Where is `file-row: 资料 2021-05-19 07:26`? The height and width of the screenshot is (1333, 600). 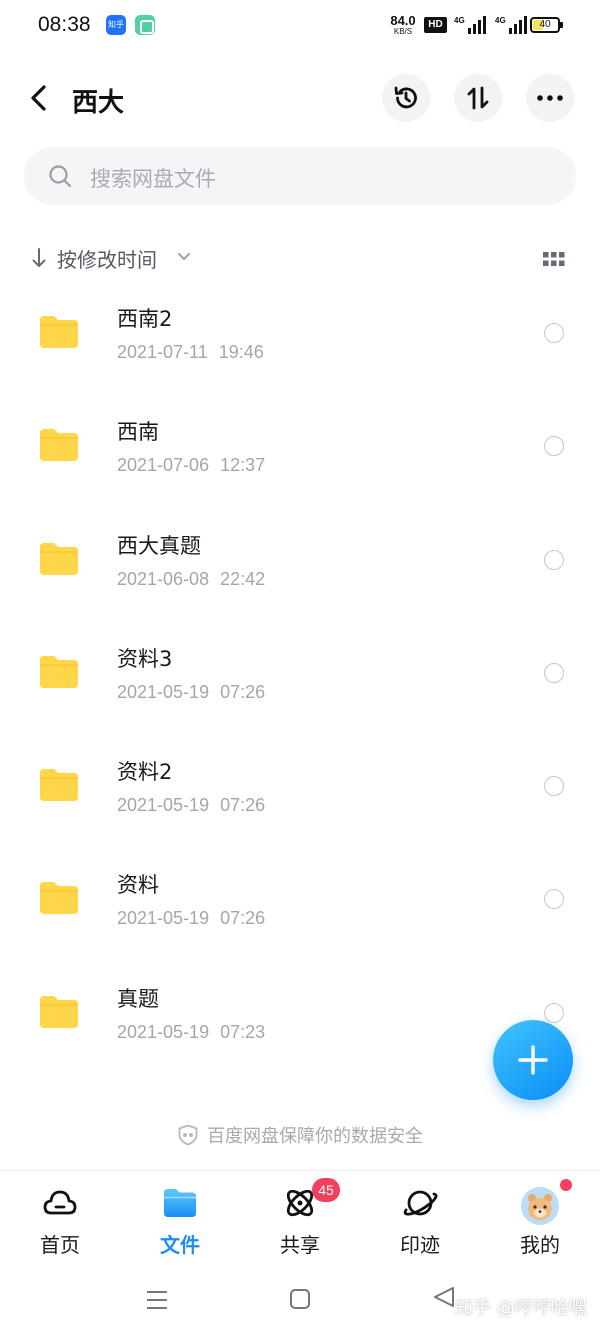
file-row: 资料 2021-05-19 07:26 is located at coordinates (300, 898).